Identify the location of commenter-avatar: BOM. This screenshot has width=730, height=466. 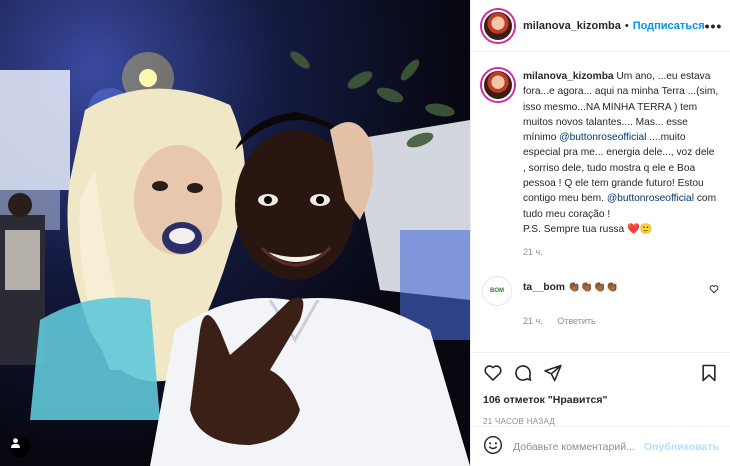
(497, 291).